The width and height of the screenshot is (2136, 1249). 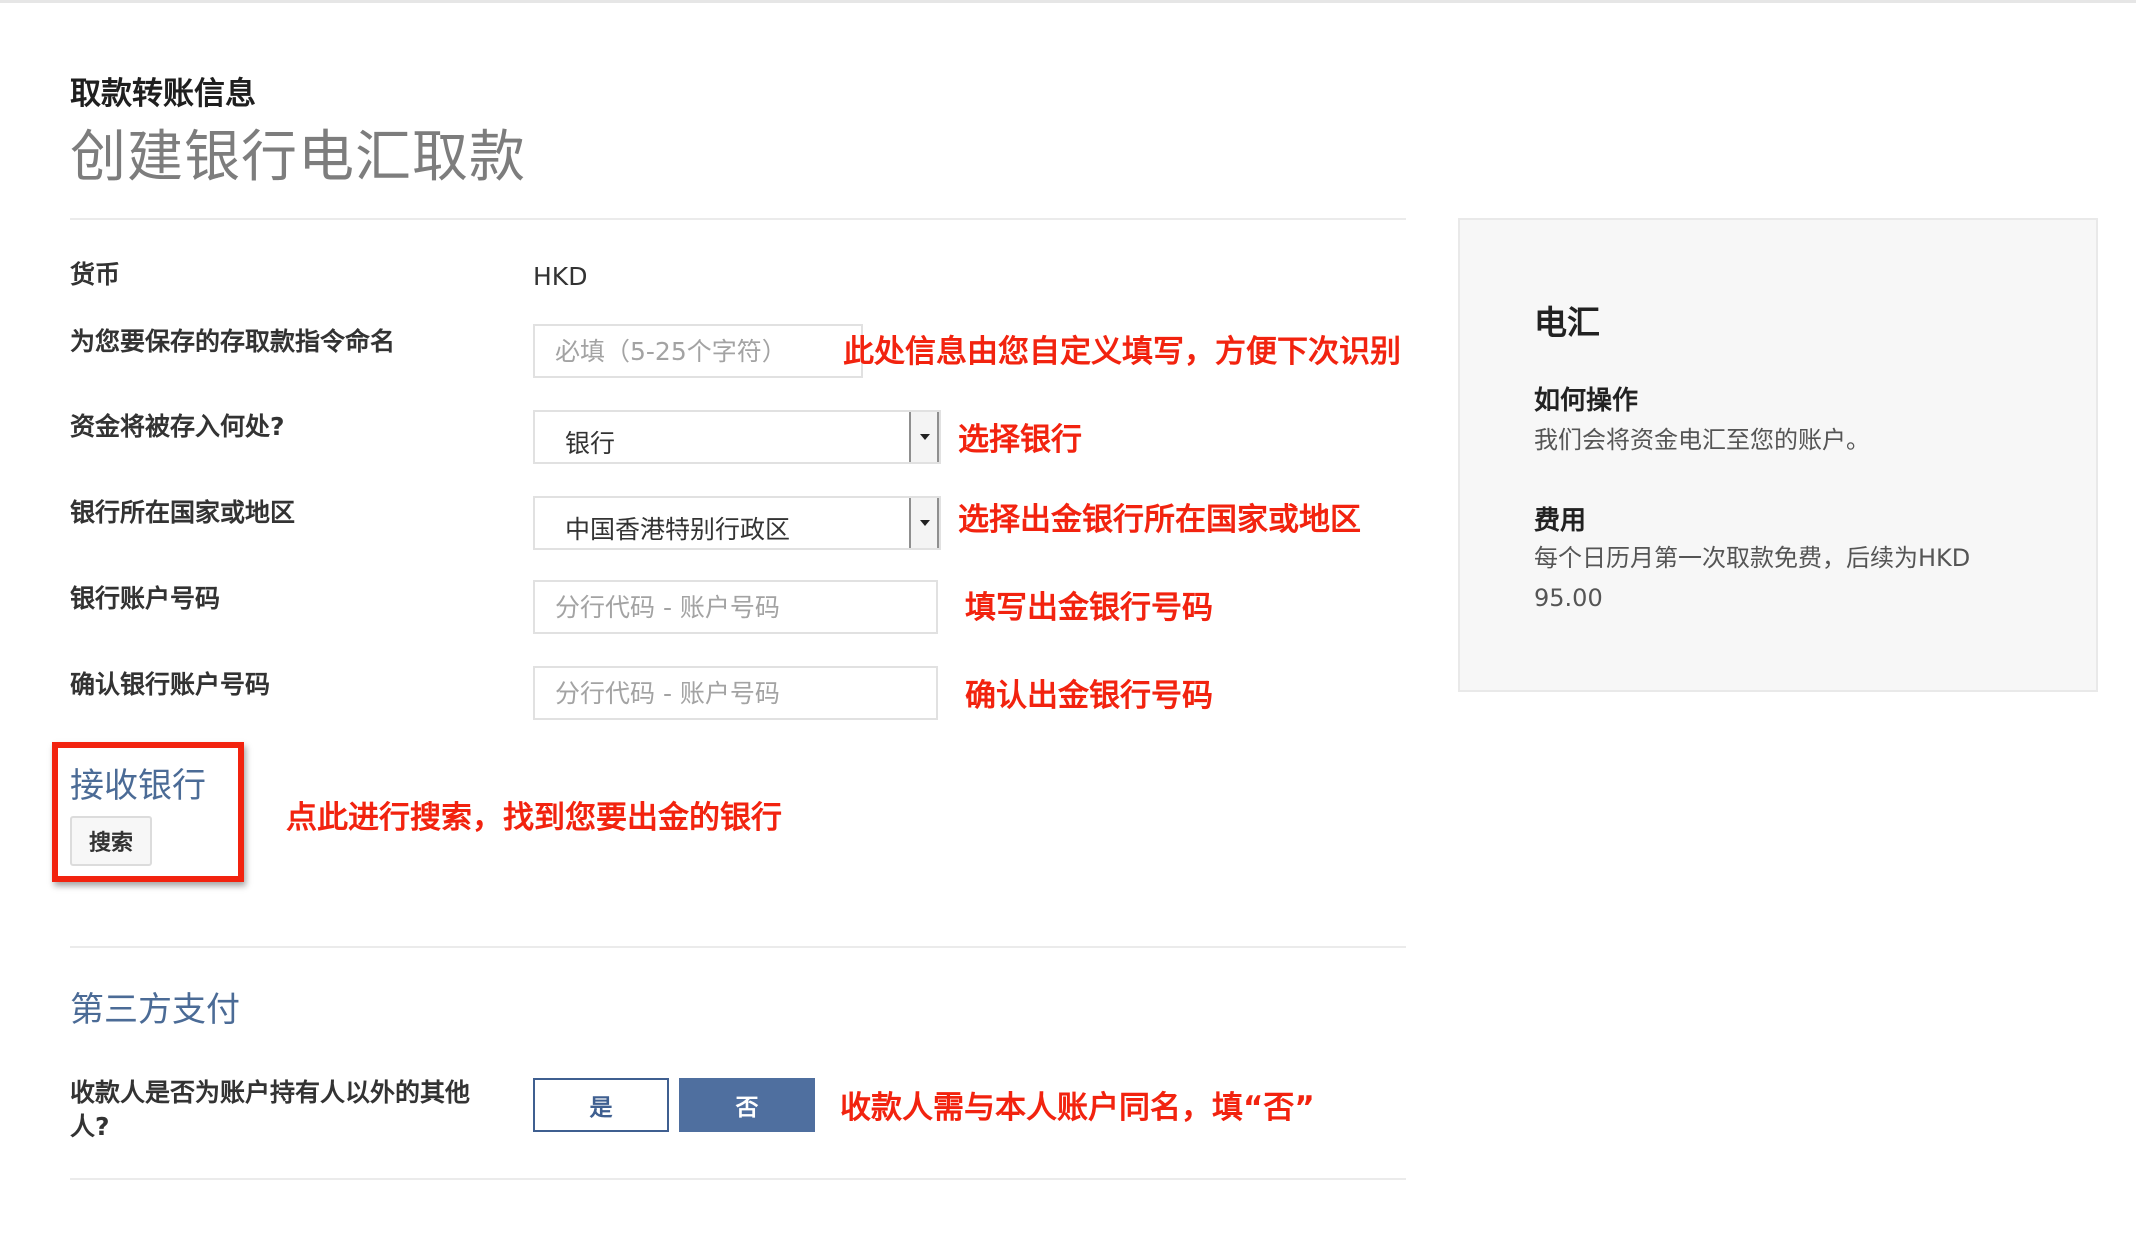 I want to click on account-number-input, so click(x=735, y=607).